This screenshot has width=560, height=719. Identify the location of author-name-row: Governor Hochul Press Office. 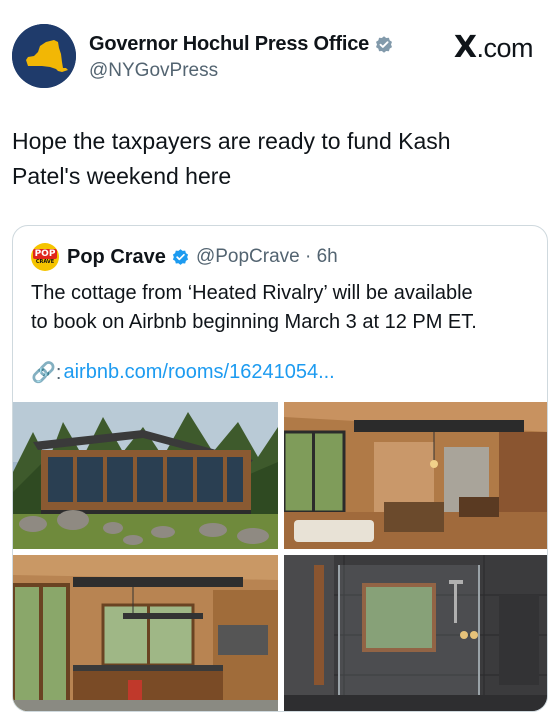
(241, 44).